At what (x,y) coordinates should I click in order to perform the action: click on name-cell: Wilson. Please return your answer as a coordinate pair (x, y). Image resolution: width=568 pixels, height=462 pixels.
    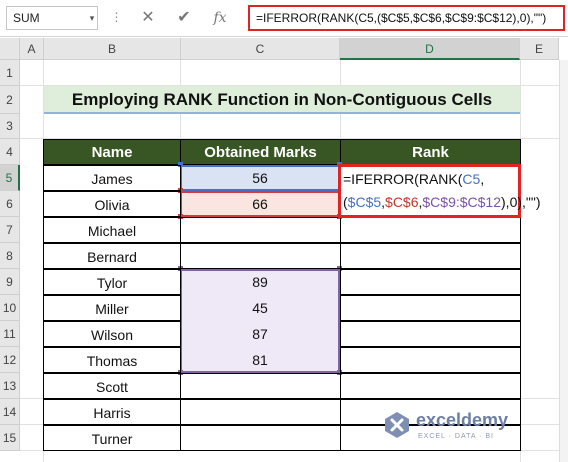
    Looking at the image, I should click on (112, 334).